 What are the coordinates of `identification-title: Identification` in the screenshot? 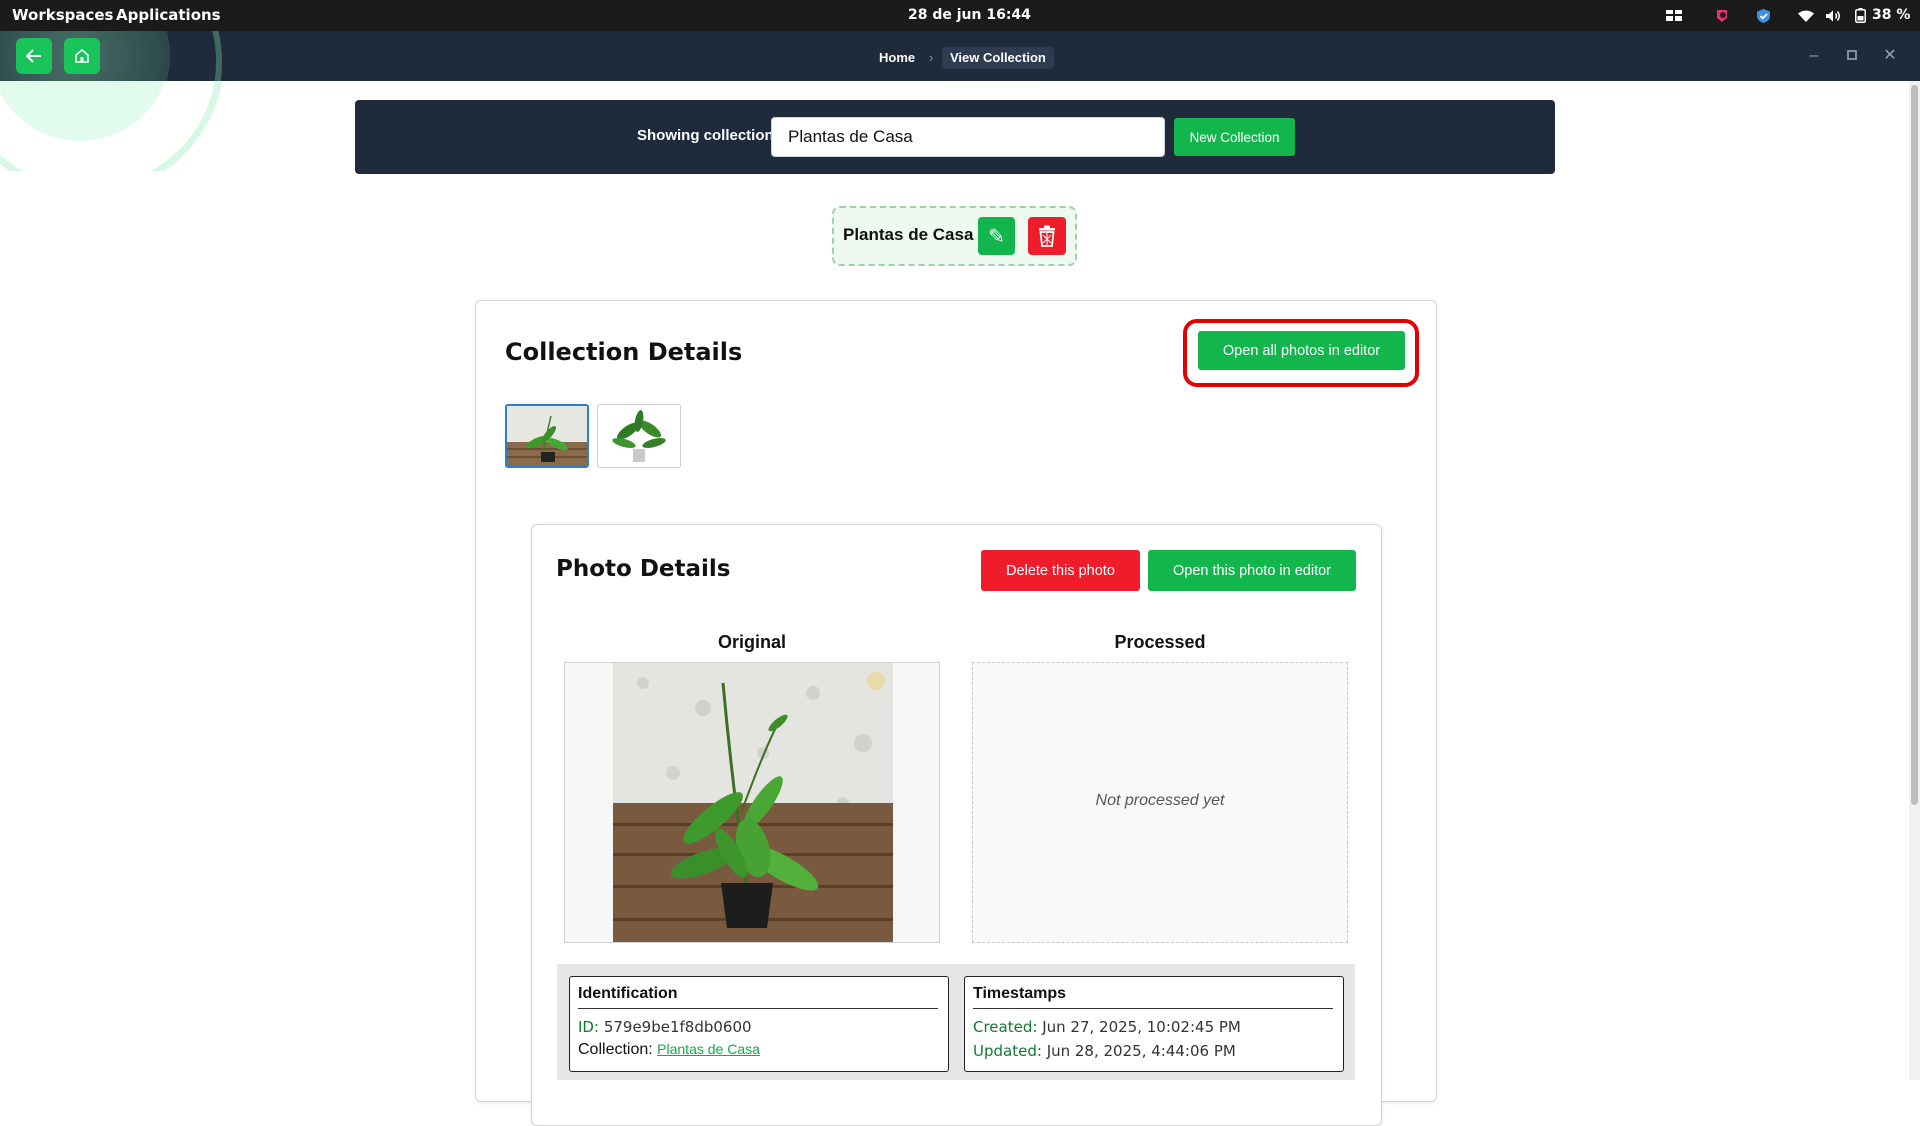 It's located at (628, 993).